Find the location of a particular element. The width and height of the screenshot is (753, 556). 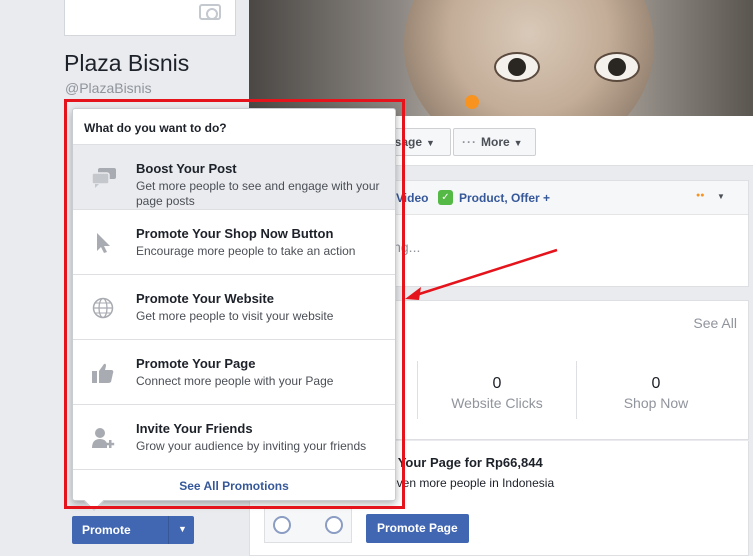

promo-title: t Your Page for Rp66,844 is located at coordinates (466, 462).